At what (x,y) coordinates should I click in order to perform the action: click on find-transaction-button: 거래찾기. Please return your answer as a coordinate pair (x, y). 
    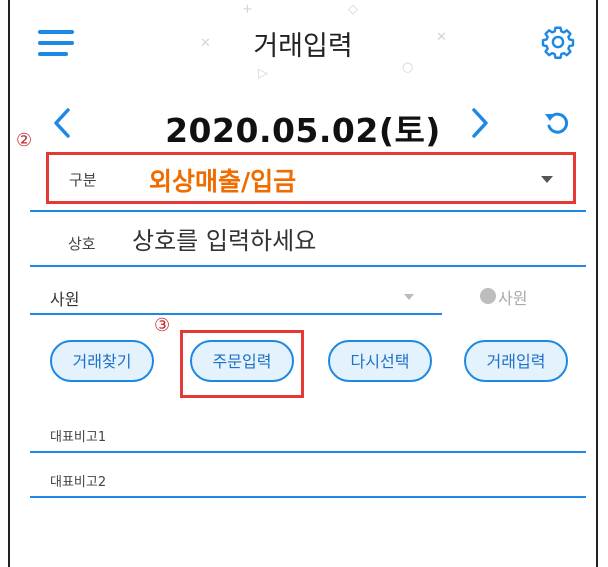
    Looking at the image, I should click on (102, 361).